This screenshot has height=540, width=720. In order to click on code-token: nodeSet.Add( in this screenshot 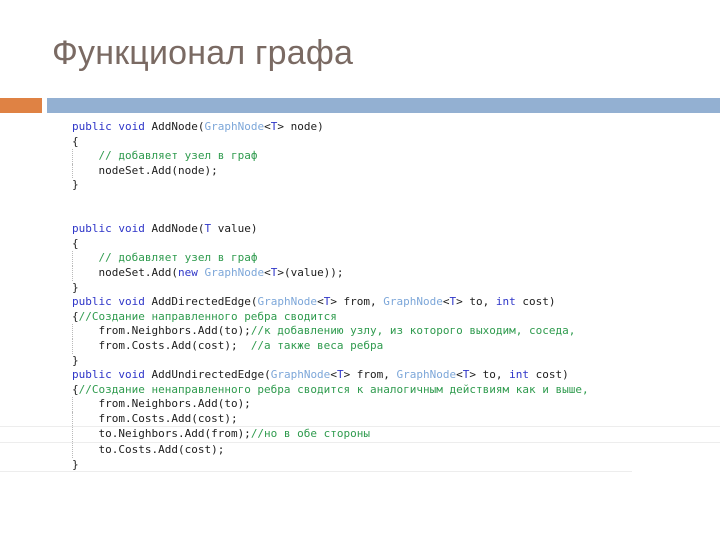, I will do `click(125, 272)`.